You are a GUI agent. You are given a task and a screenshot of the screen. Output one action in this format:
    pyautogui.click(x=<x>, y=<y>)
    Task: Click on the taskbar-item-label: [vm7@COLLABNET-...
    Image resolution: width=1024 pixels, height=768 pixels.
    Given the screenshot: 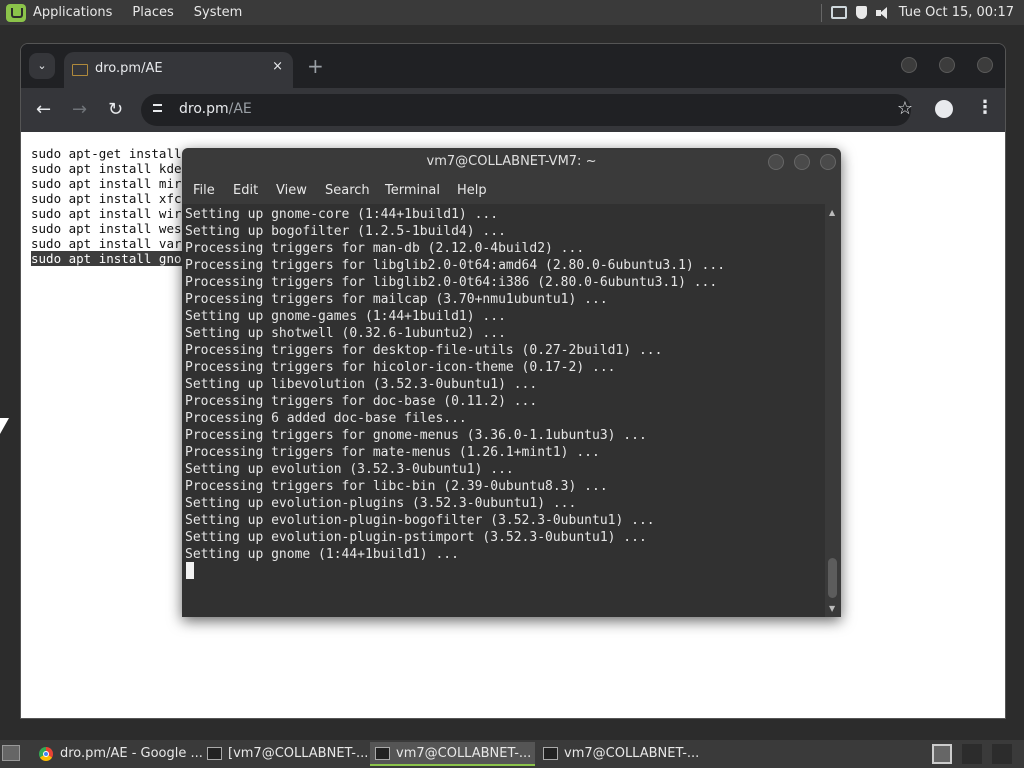 What is the action you would take?
    pyautogui.click(x=298, y=753)
    